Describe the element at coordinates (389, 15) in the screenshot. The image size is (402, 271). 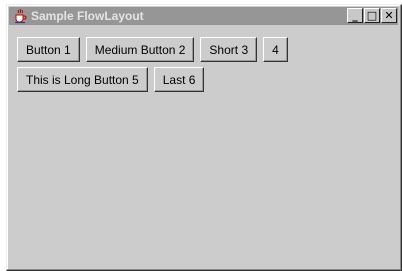
I see `close-button: ✕` at that location.